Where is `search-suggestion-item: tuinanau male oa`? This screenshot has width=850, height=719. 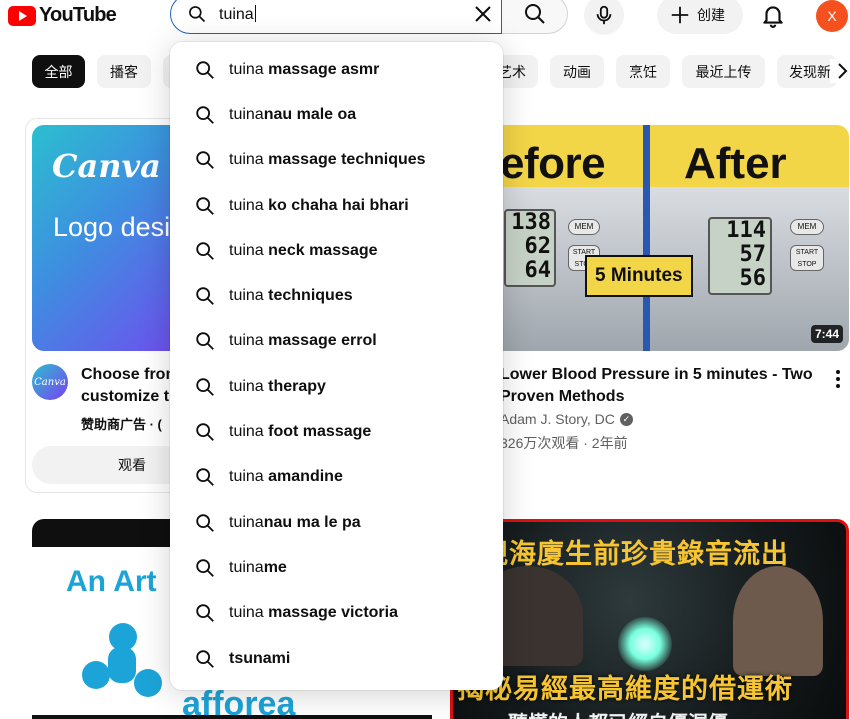 search-suggestion-item: tuinanau male oa is located at coordinates (336, 114).